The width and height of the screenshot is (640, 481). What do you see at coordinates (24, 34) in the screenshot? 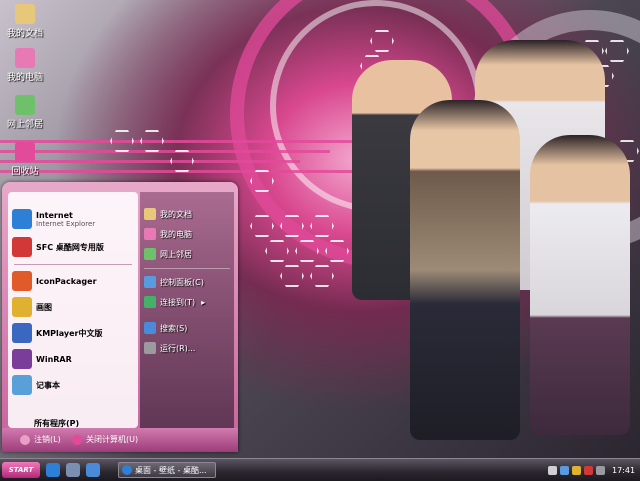
I see `desktop-icon-label: 我的文档` at bounding box center [24, 34].